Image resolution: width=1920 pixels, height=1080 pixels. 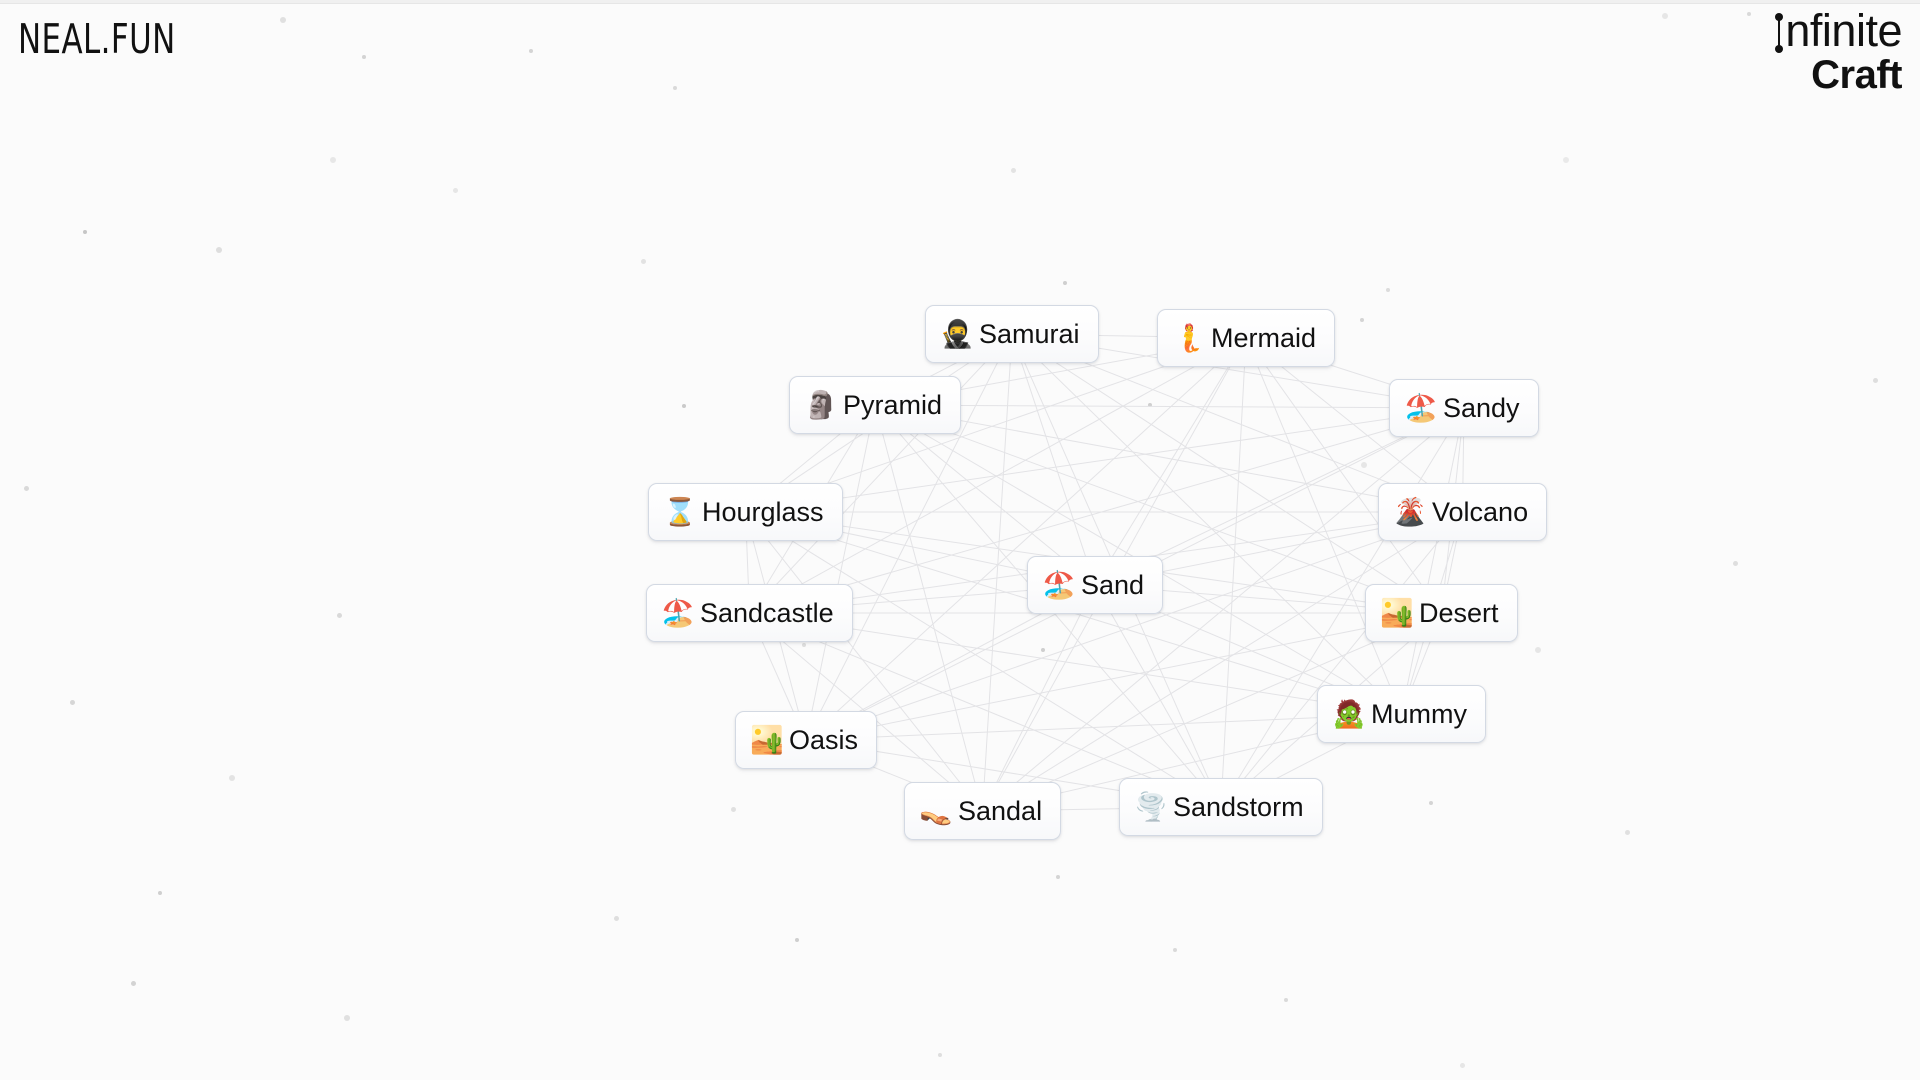 I want to click on element-label: Sandstorm, so click(x=1238, y=806).